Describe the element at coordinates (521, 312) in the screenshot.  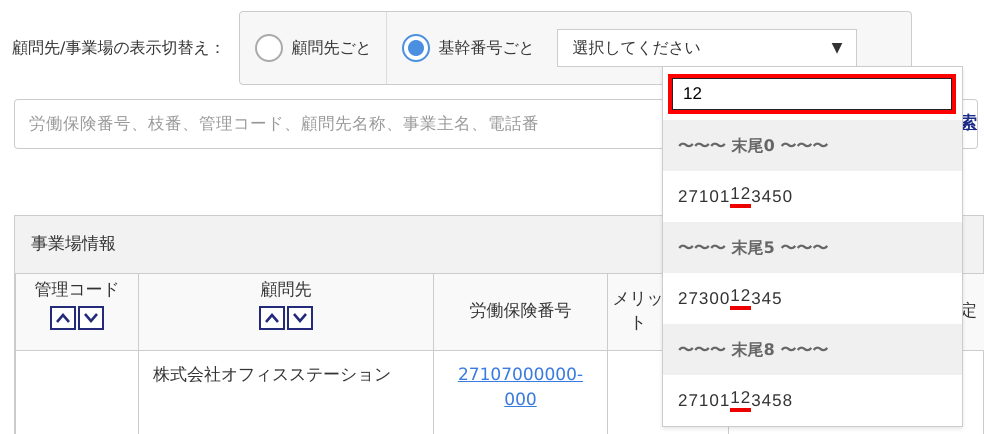
I see `column-header: 労働保険番号` at that location.